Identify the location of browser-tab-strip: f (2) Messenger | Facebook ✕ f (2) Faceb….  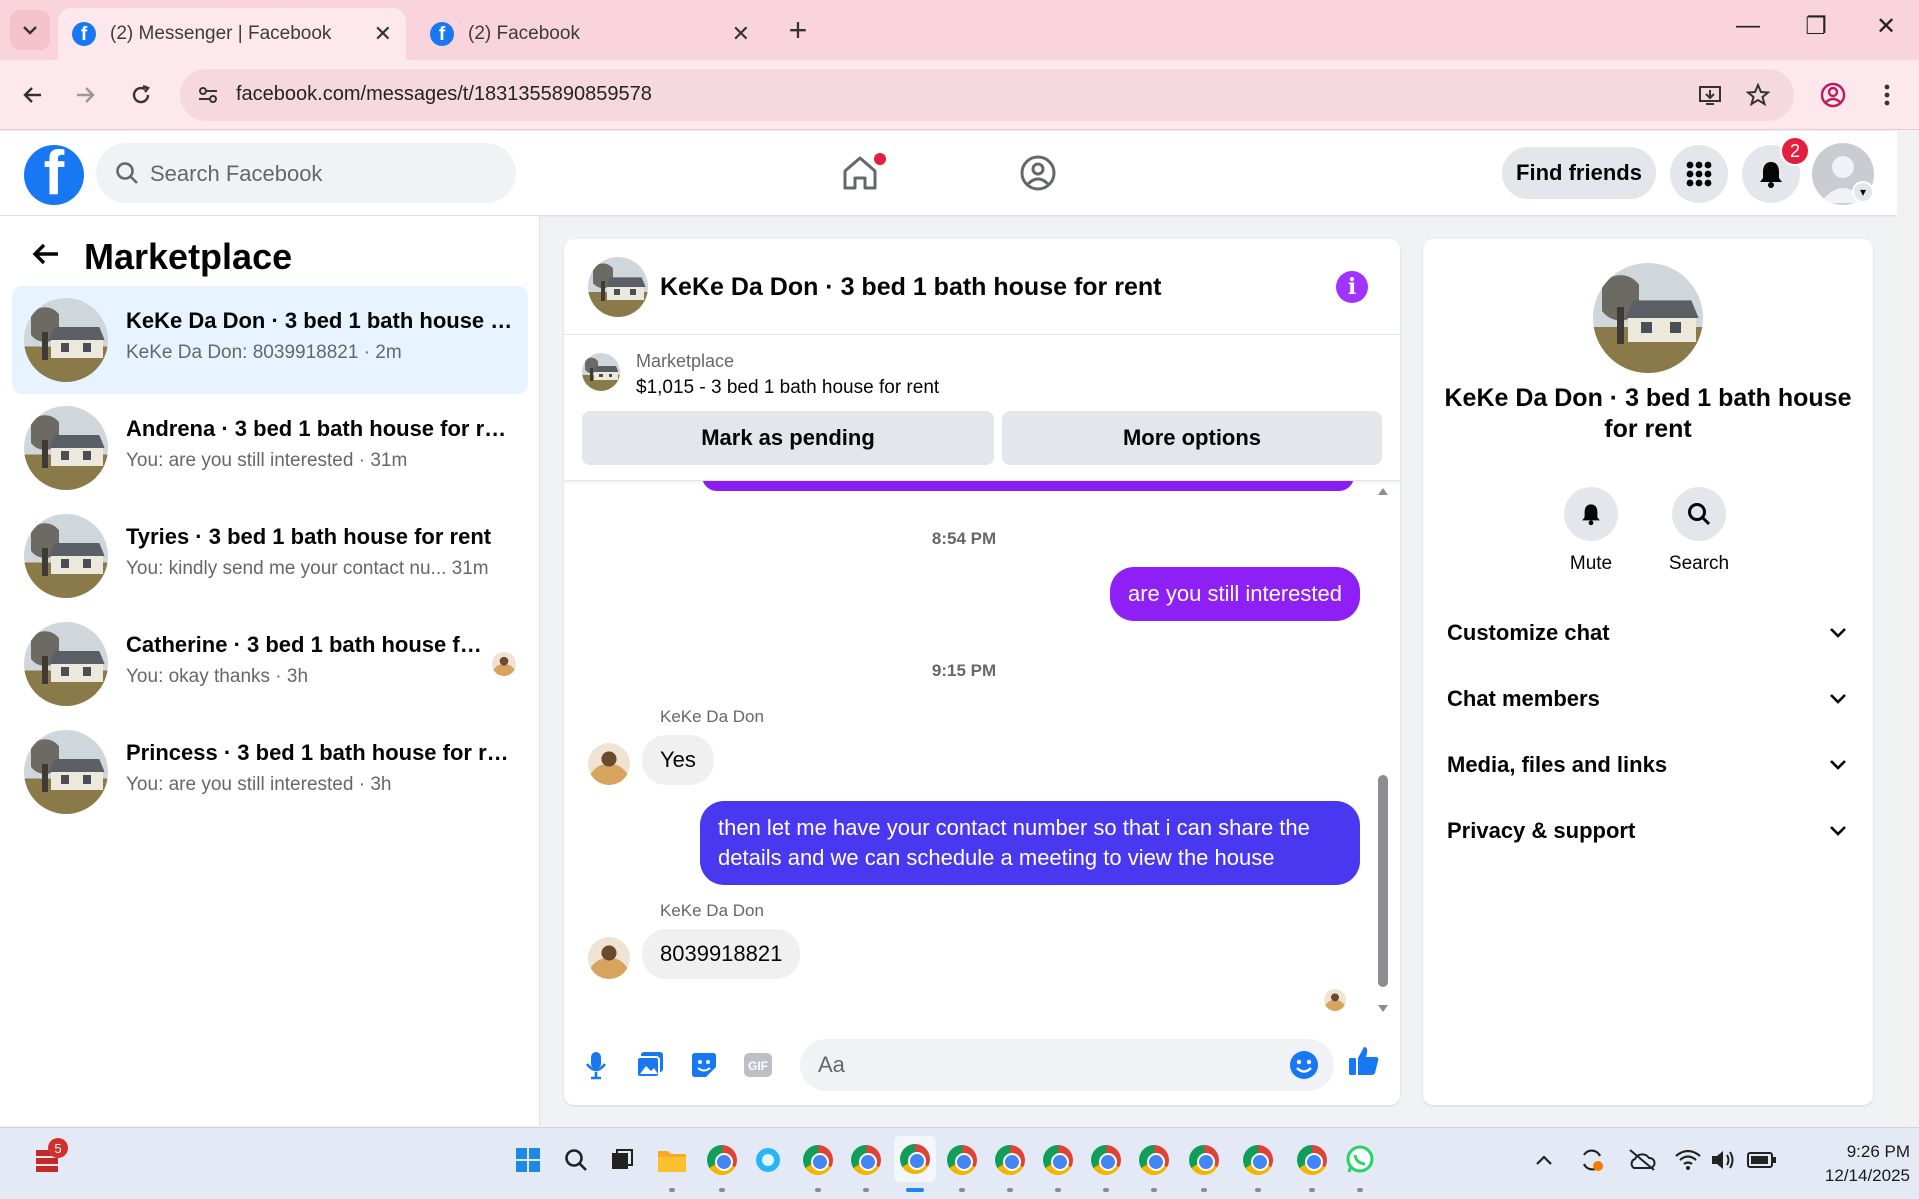
(959, 30).